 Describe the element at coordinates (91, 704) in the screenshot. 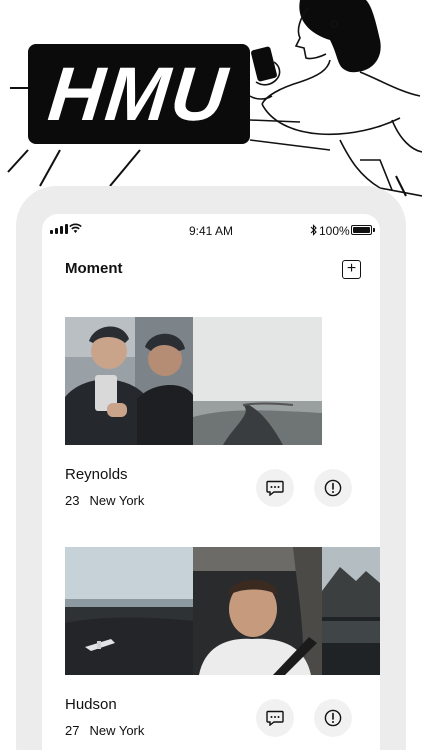

I see `profile-name: Hudson` at that location.